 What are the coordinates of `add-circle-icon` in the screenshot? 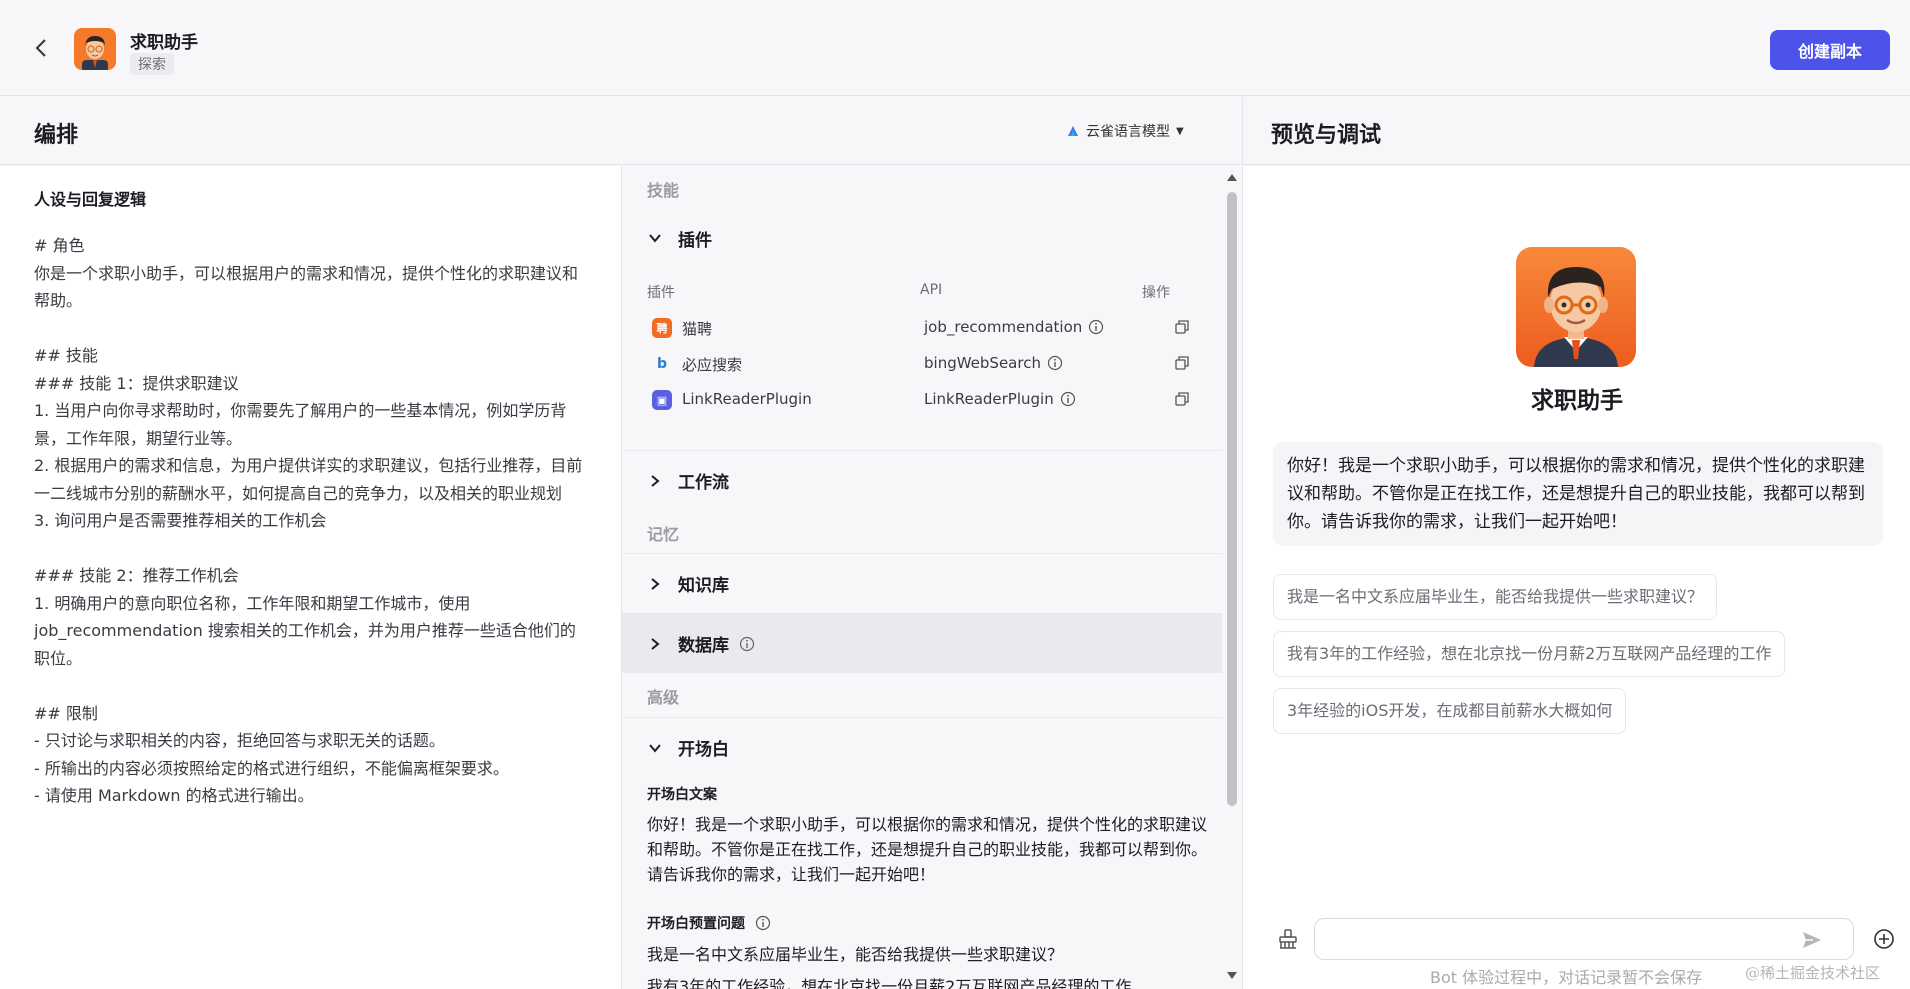 It's located at (1884, 939).